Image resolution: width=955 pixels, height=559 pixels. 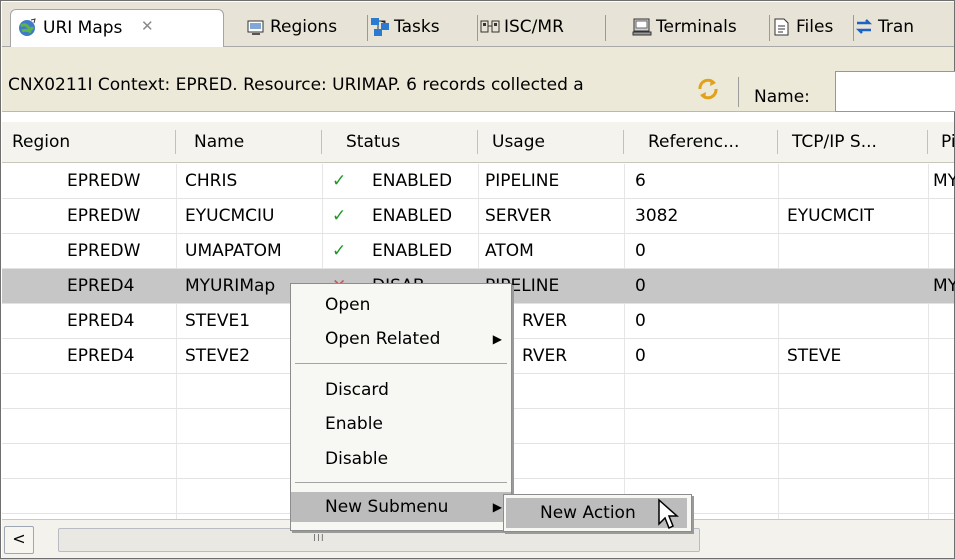 I want to click on tab-terminals: Terminals, so click(x=701, y=27).